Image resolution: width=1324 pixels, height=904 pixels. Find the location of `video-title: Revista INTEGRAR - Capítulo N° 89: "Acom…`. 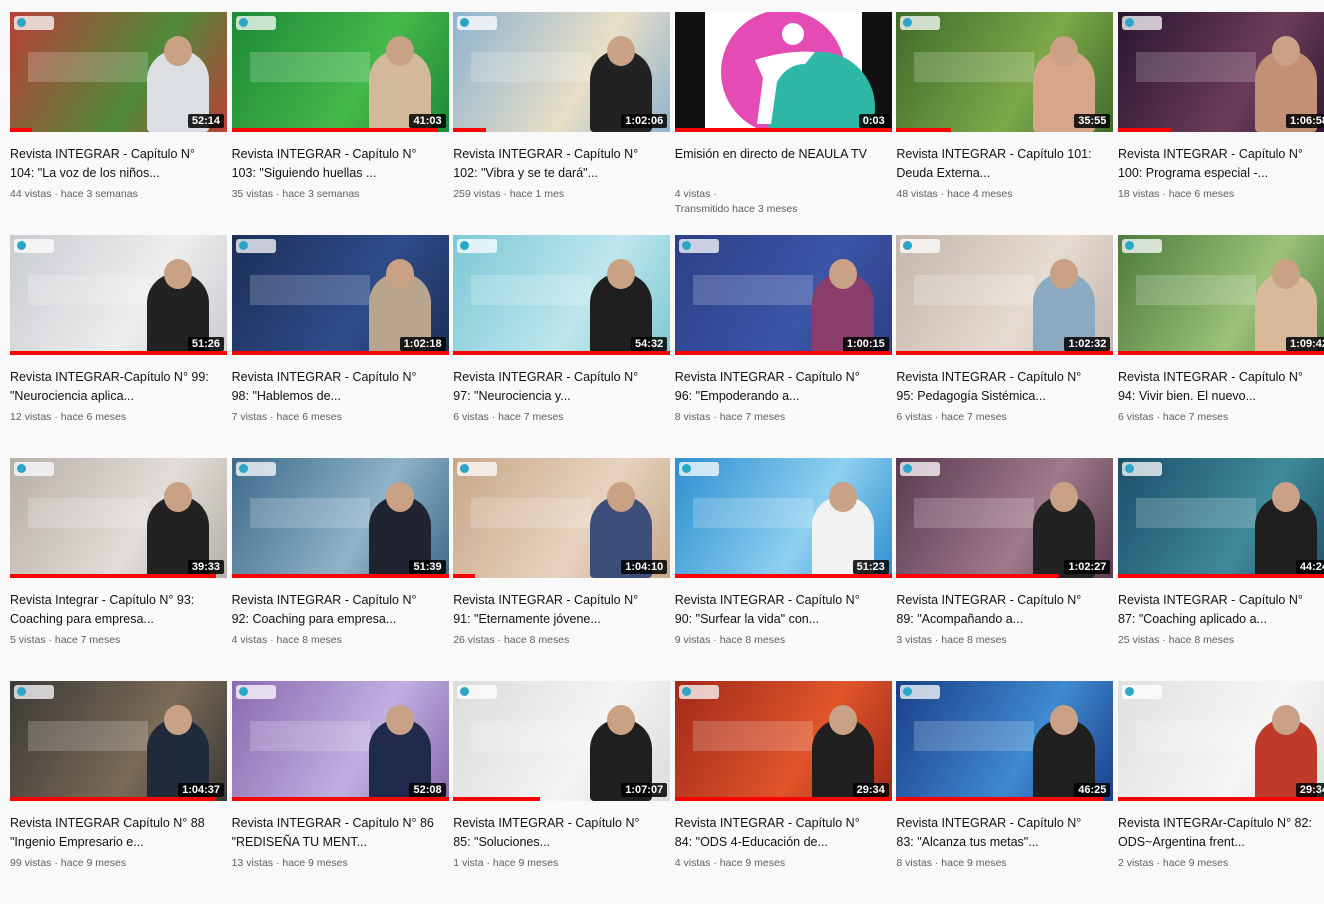

video-title: Revista INTEGRAR - Capítulo N° 89: "Acom… is located at coordinates (998, 610).